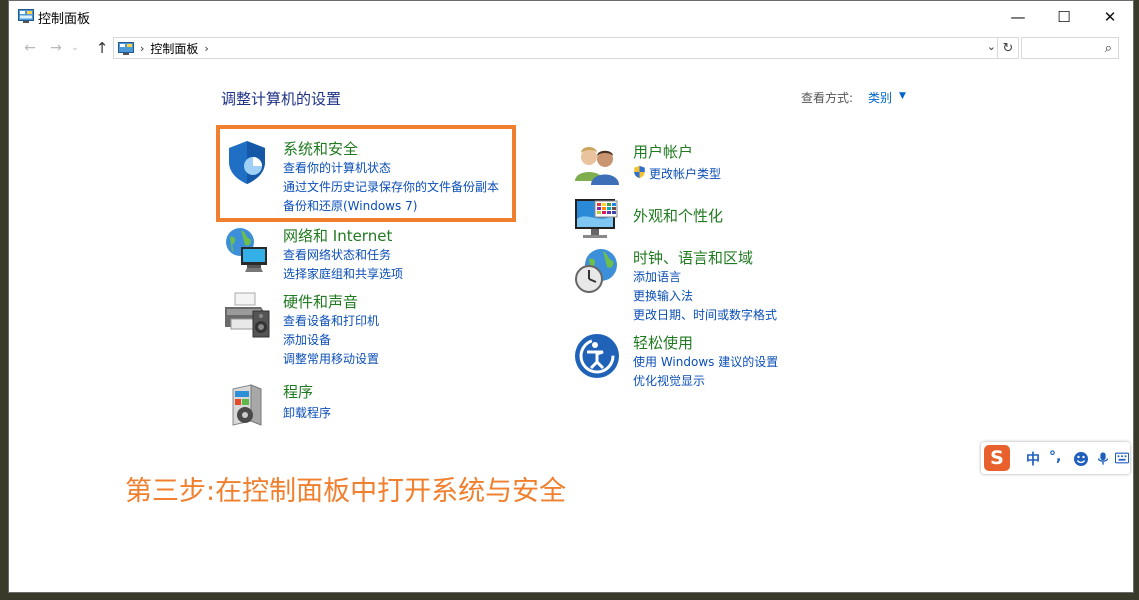 The height and width of the screenshot is (600, 1139). What do you see at coordinates (281, 99) in the screenshot?
I see `page-title: 调整计算机的设置` at bounding box center [281, 99].